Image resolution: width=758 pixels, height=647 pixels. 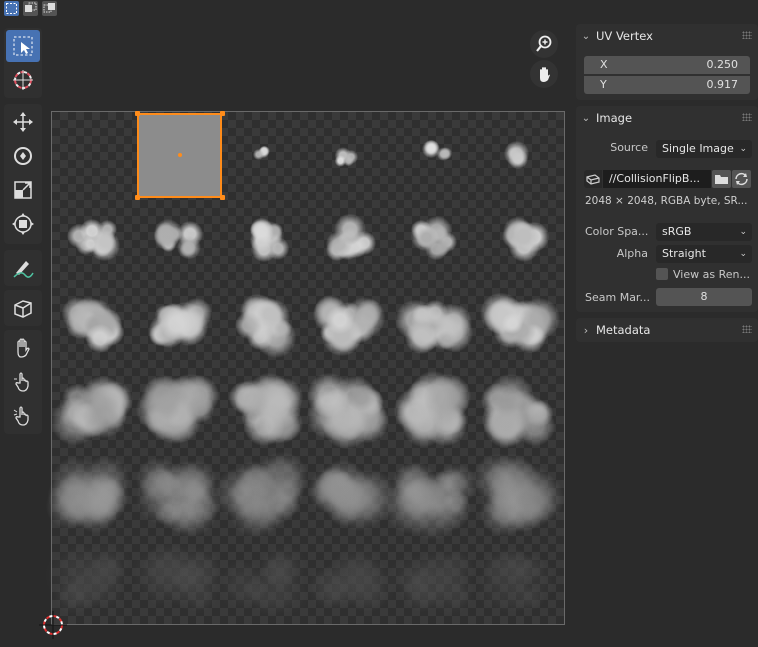 I want to click on select-extend-icon, so click(x=31, y=7).